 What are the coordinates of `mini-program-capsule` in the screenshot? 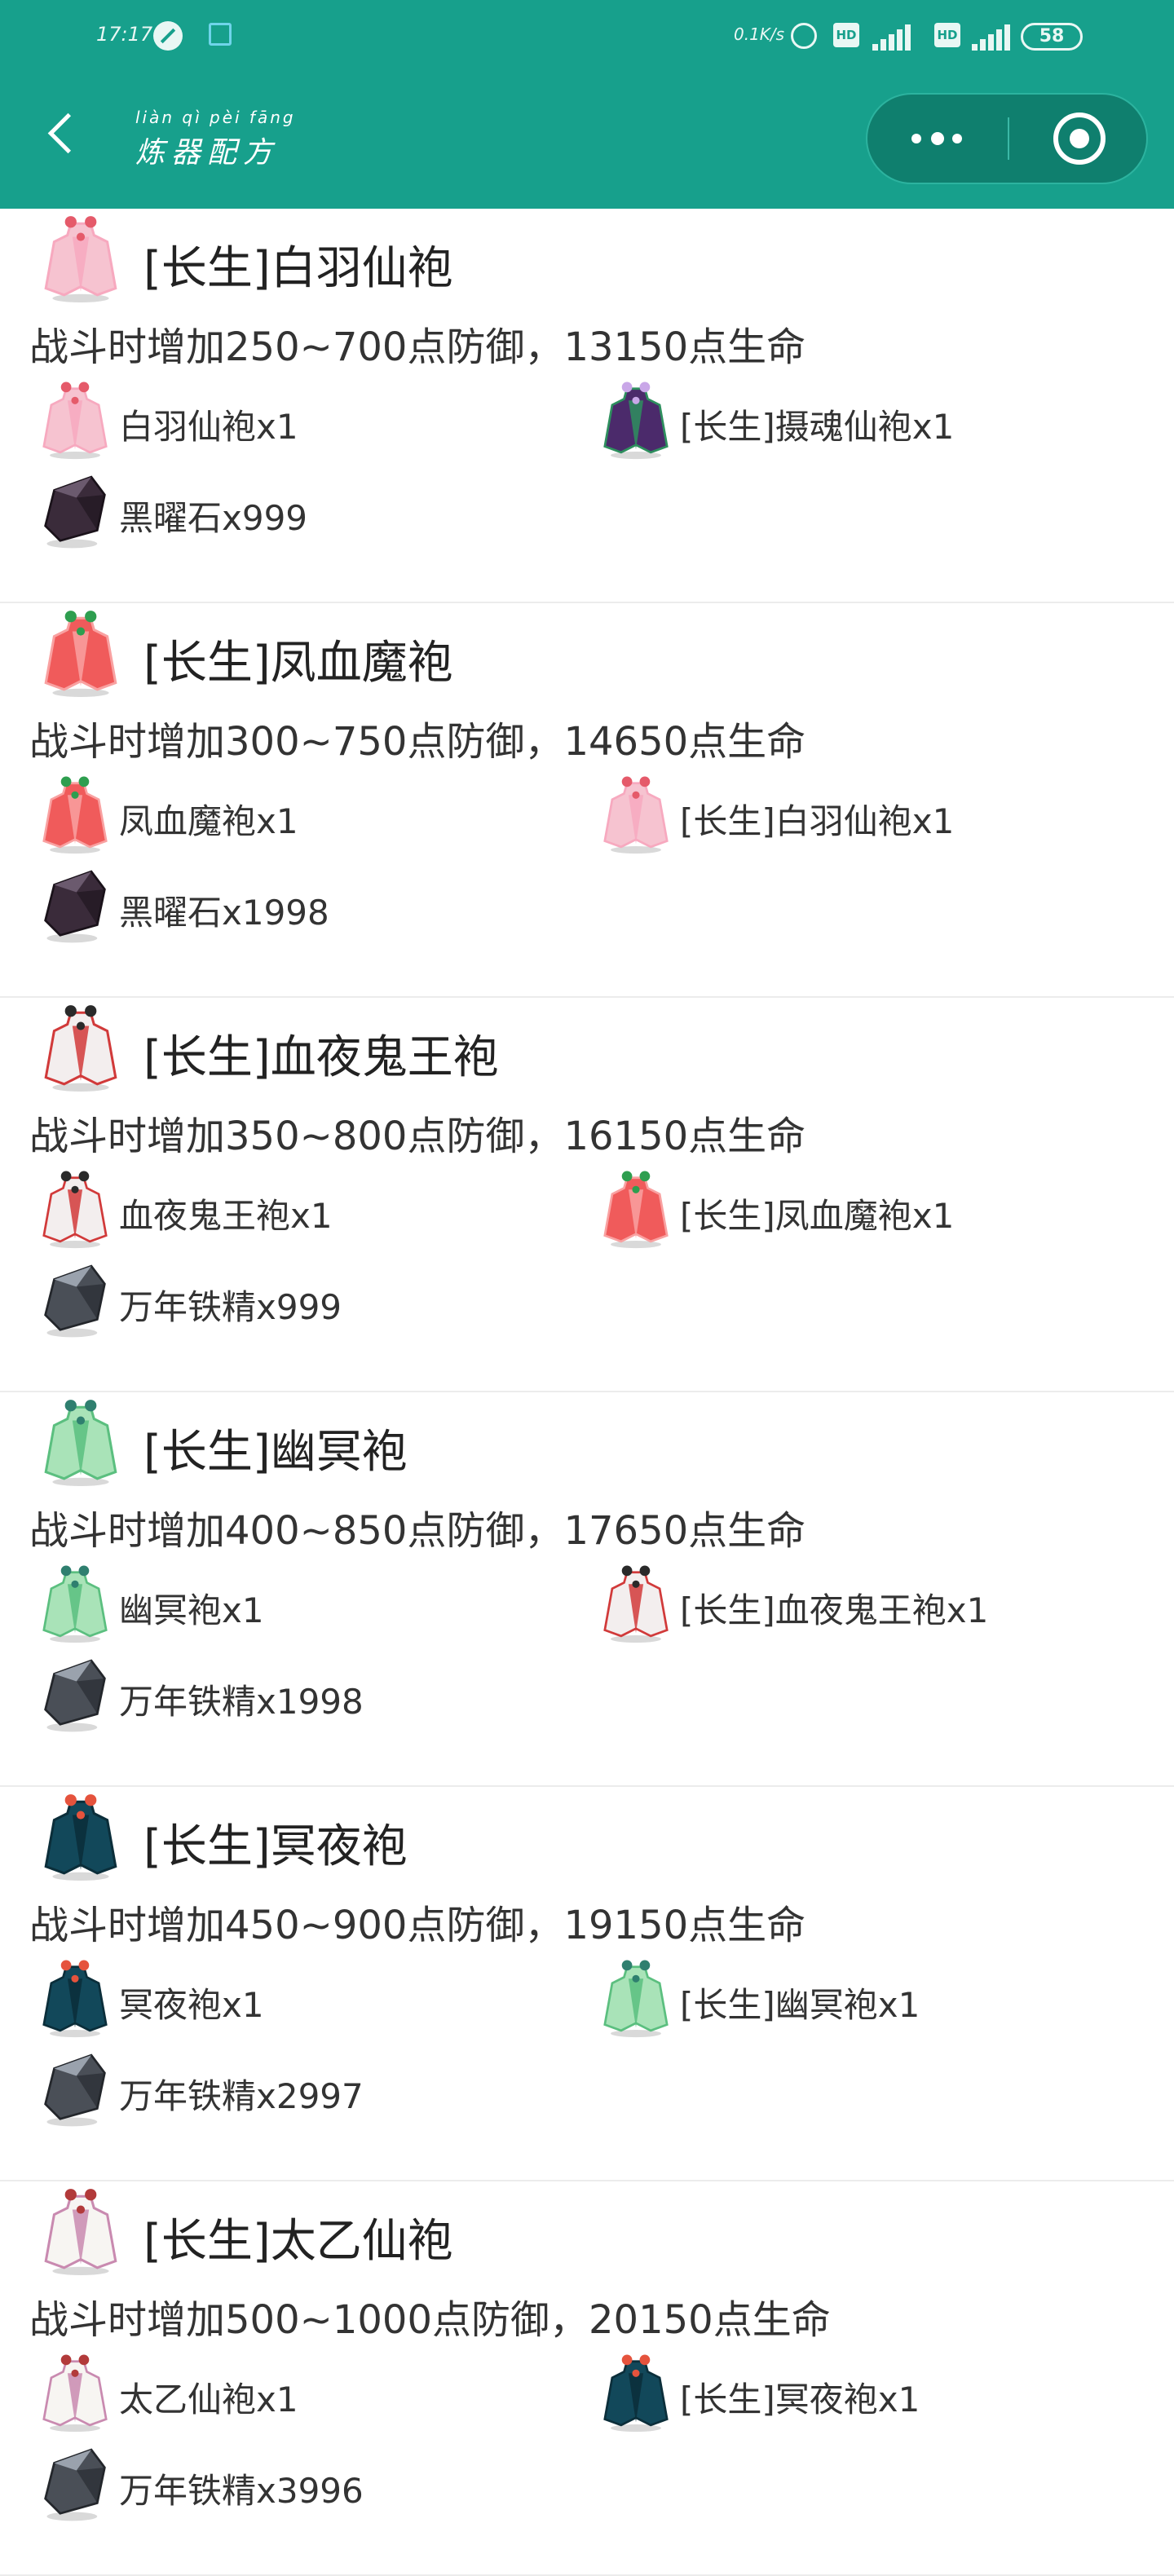 It's located at (1007, 138).